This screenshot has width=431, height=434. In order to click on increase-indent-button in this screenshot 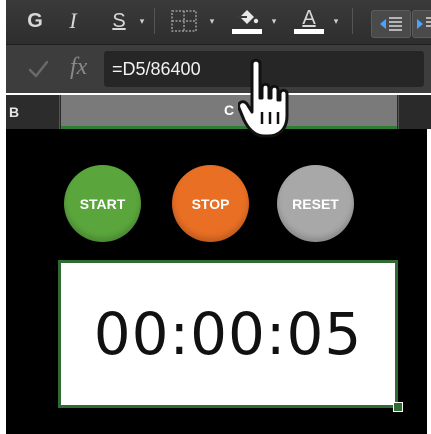, I will do `click(421, 24)`.